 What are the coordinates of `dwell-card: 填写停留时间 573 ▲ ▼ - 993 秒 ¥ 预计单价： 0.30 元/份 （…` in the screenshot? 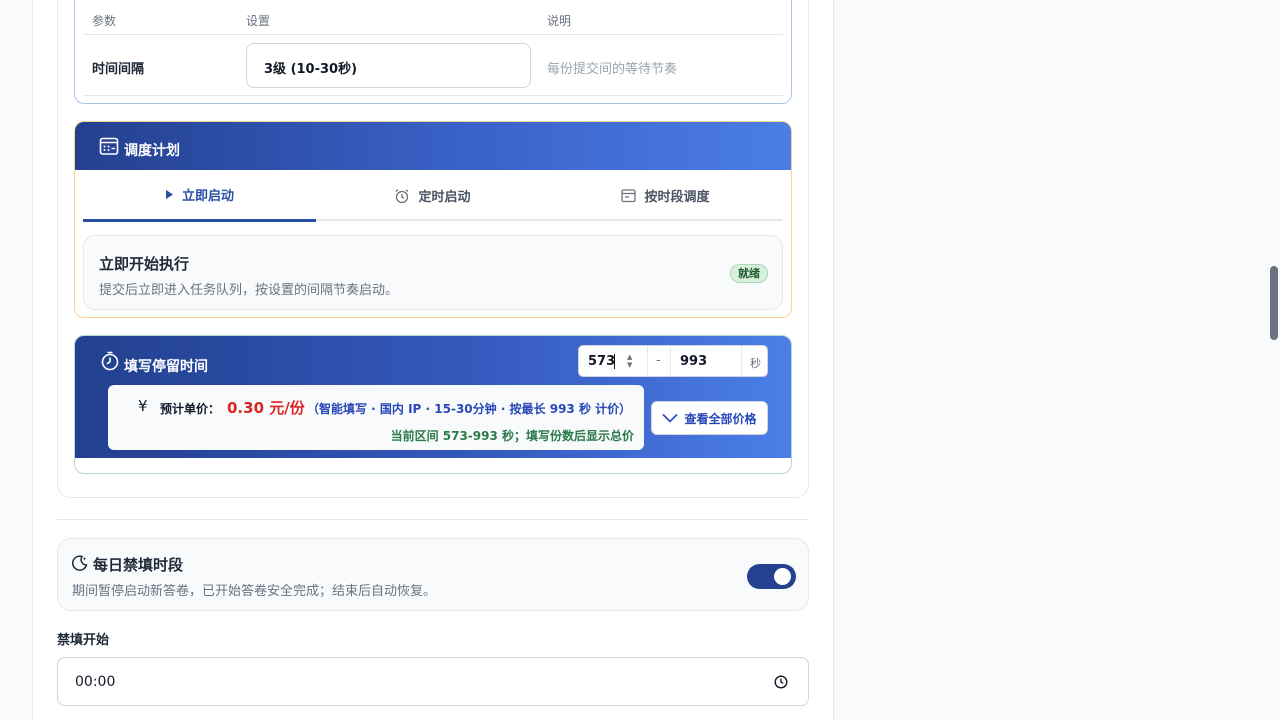 It's located at (433, 404).